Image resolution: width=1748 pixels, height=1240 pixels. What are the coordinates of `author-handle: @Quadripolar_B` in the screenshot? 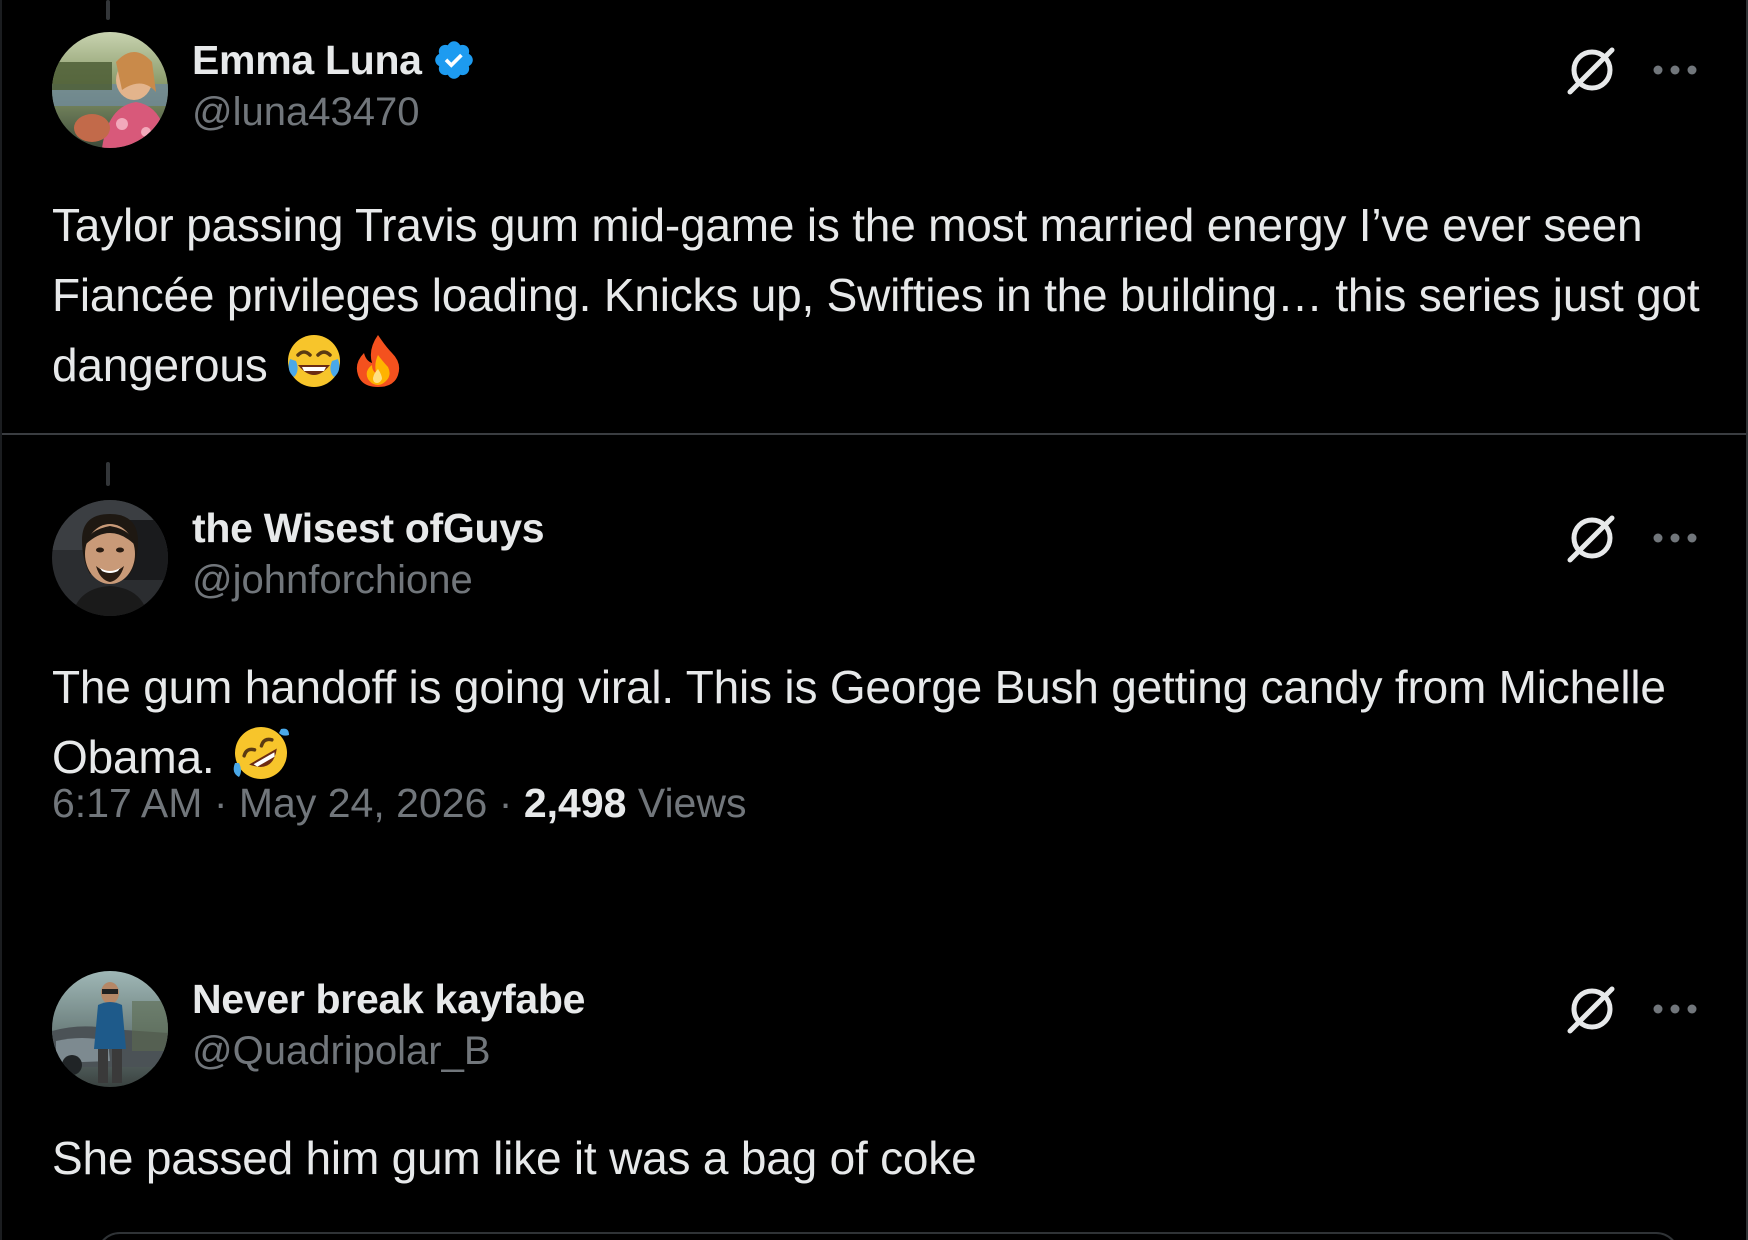 It's located at (388, 1055).